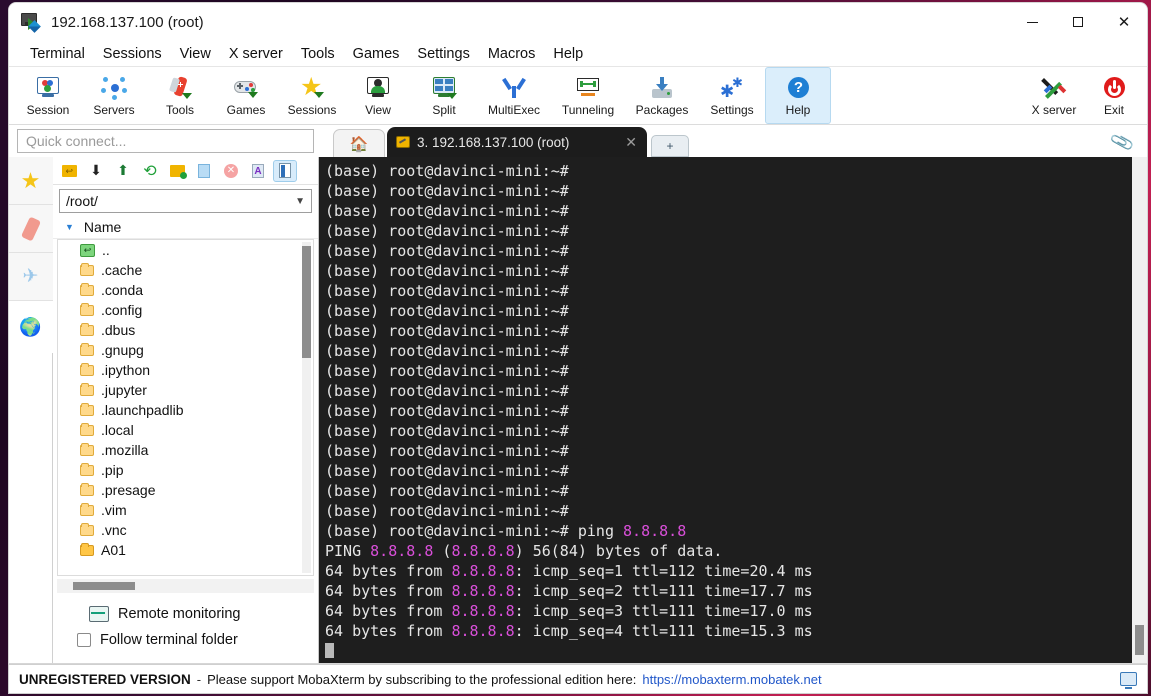 The height and width of the screenshot is (696, 1151). What do you see at coordinates (359, 143) in the screenshot?
I see `tab-home: 🏠` at bounding box center [359, 143].